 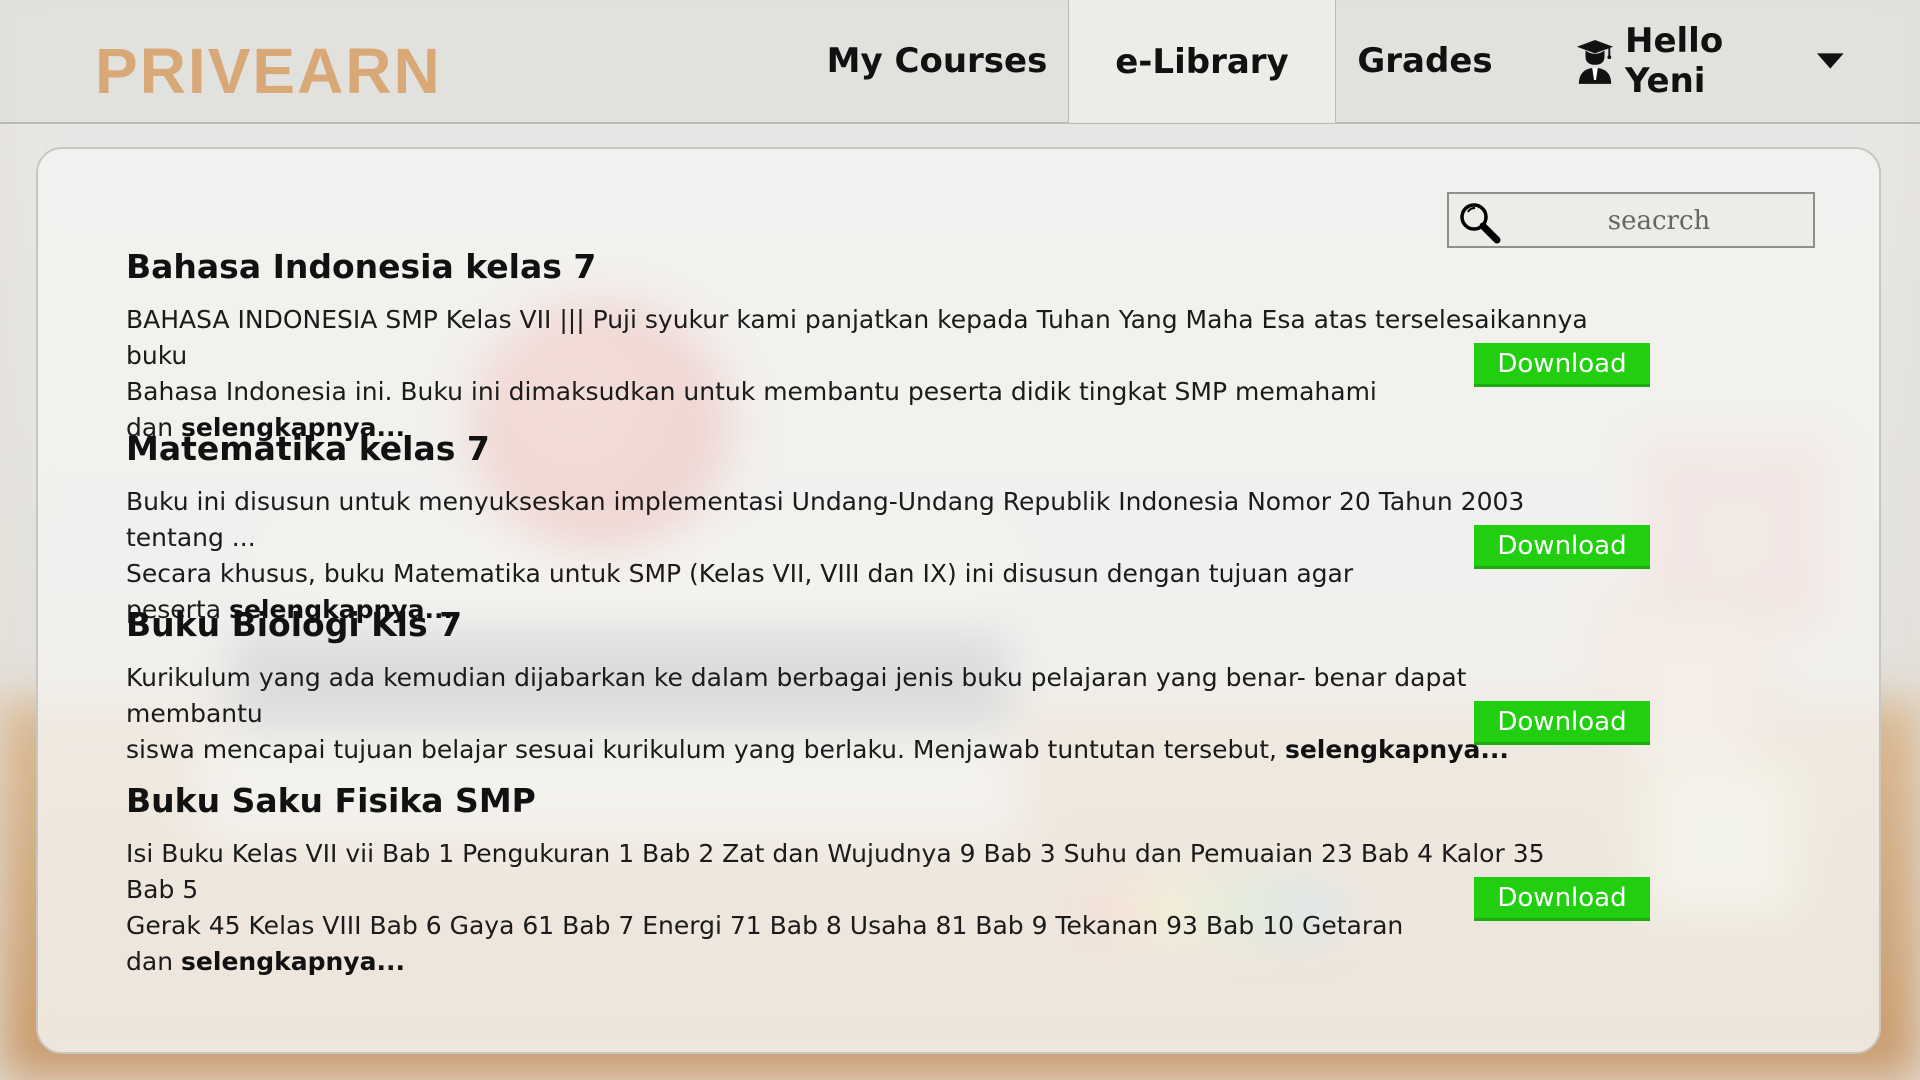 What do you see at coordinates (1479, 222) in the screenshot?
I see `magnifier-icon` at bounding box center [1479, 222].